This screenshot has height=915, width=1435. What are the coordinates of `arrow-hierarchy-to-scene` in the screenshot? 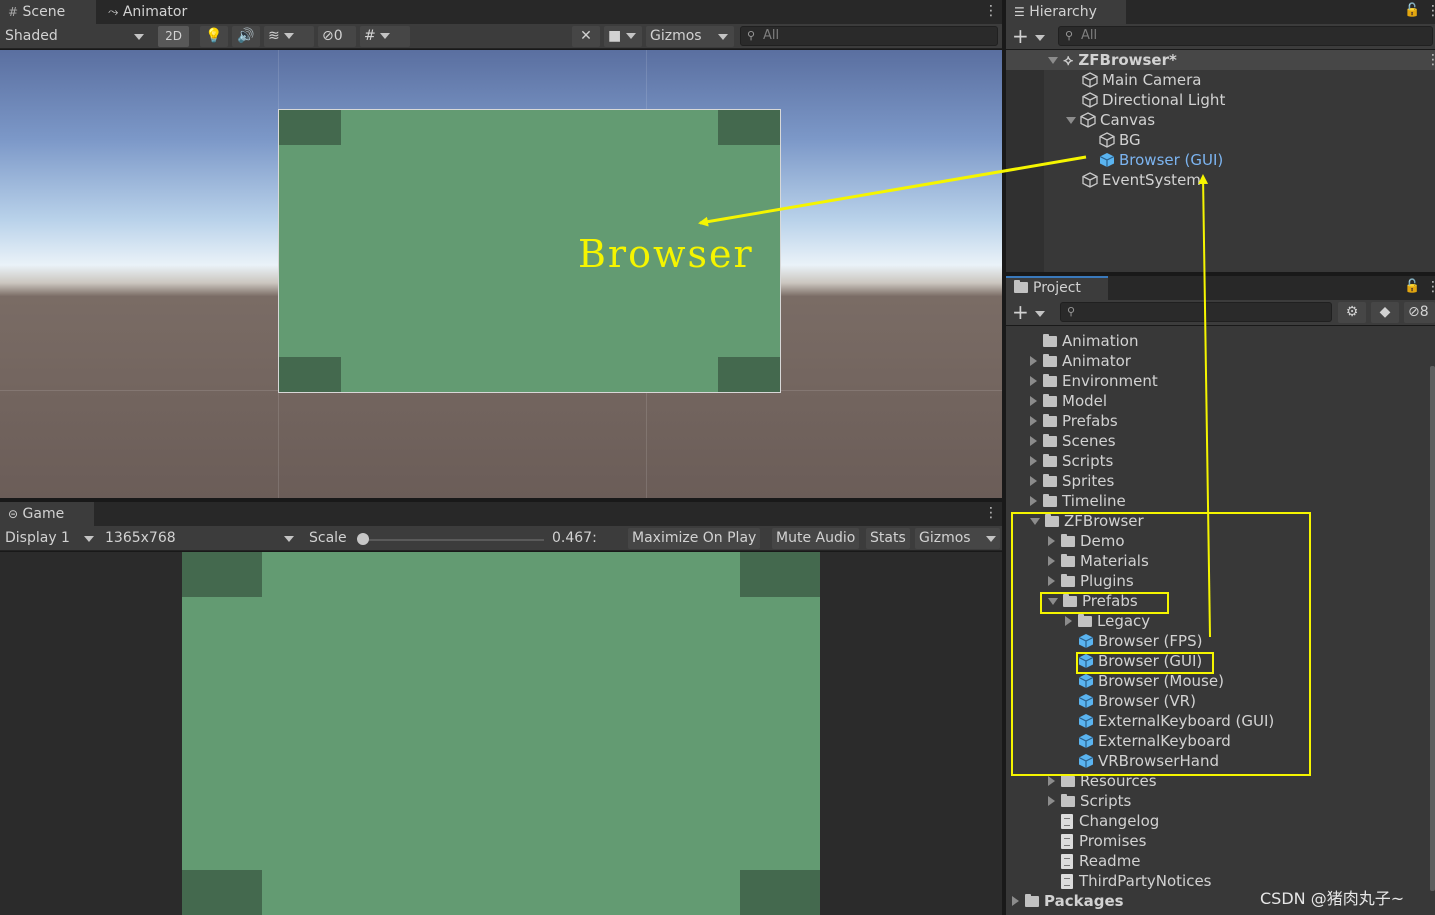 It's located at (892, 191).